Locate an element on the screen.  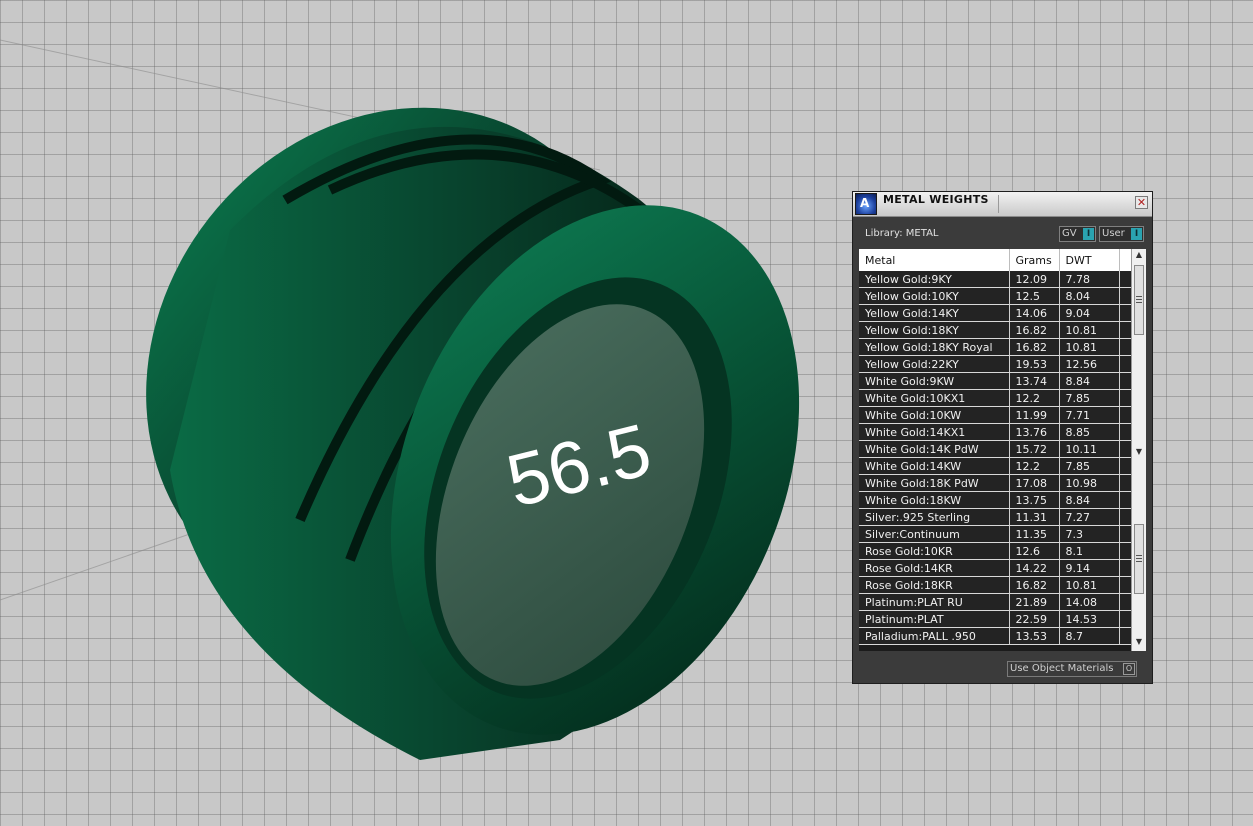
cell-dwt: 8.84 is located at coordinates (1089, 500).